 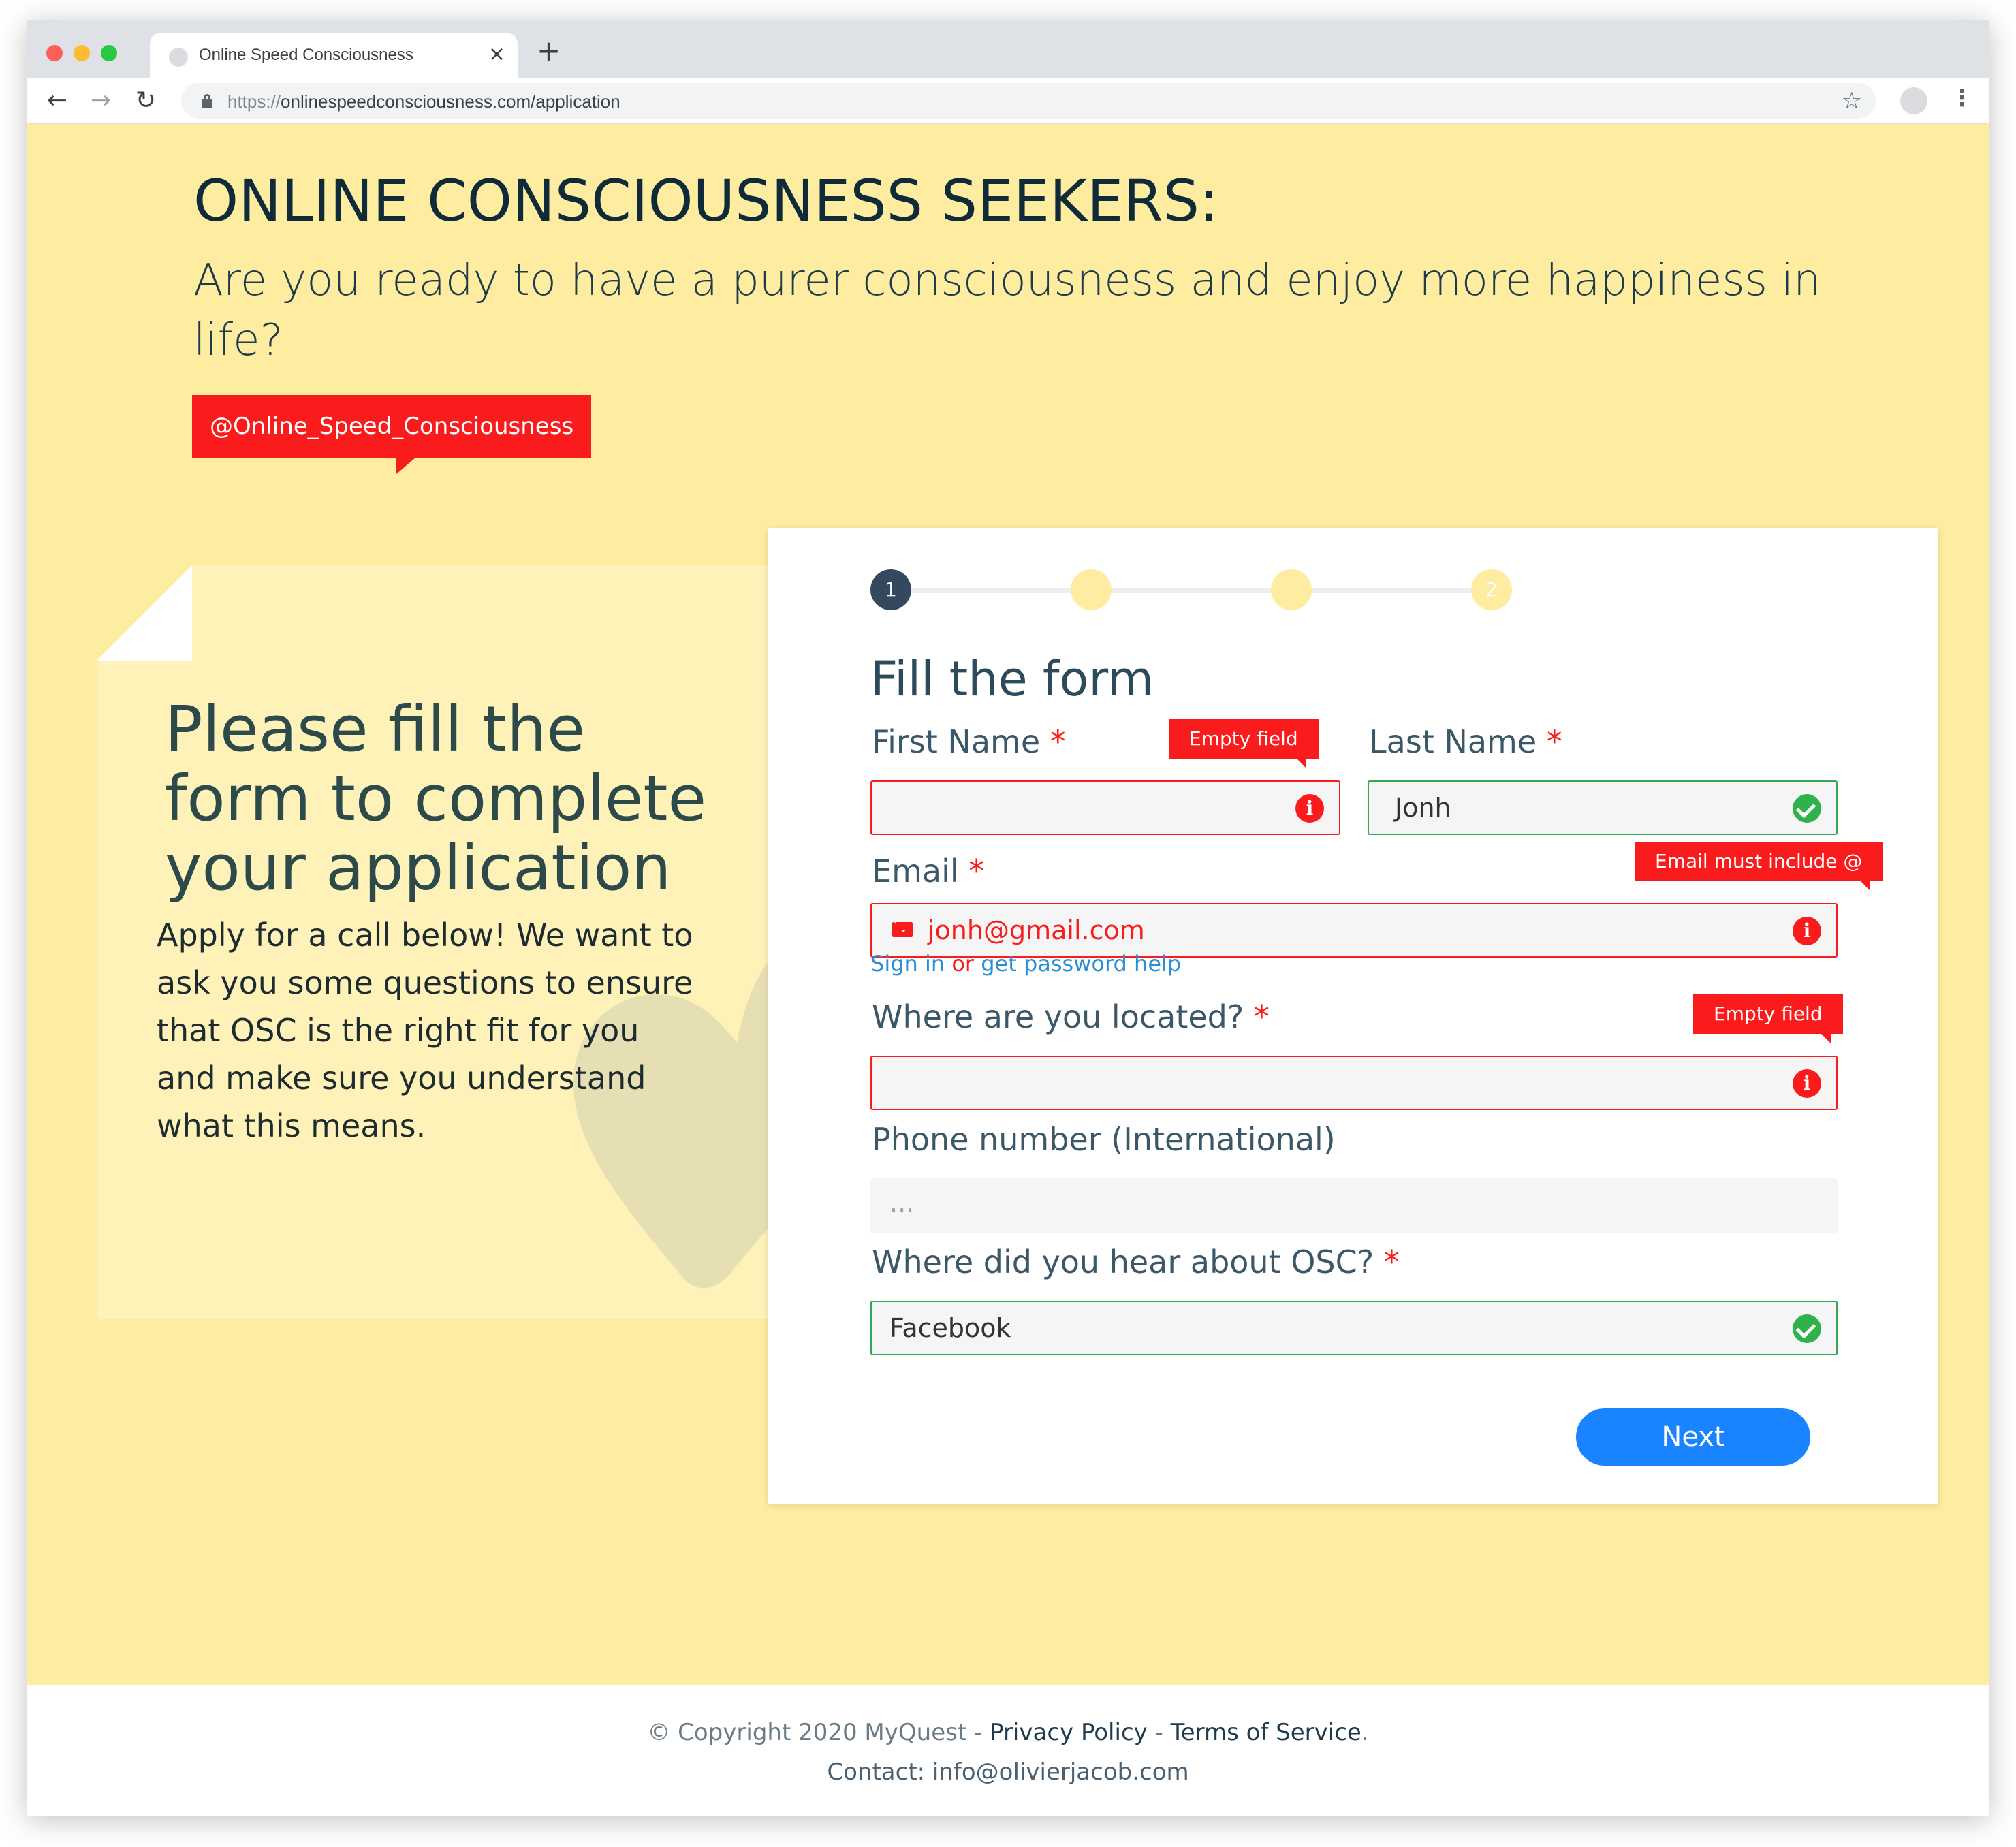 I want to click on email-label-text: Email, so click(x=915, y=871).